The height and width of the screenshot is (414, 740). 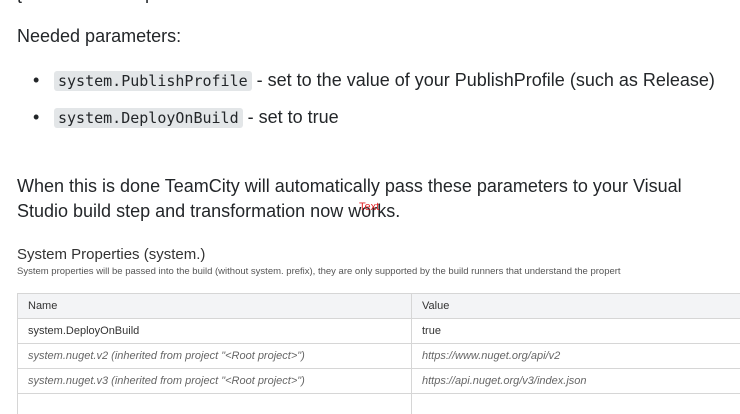 What do you see at coordinates (214, 331) in the screenshot?
I see `property-name: system.DeployOnBuild` at bounding box center [214, 331].